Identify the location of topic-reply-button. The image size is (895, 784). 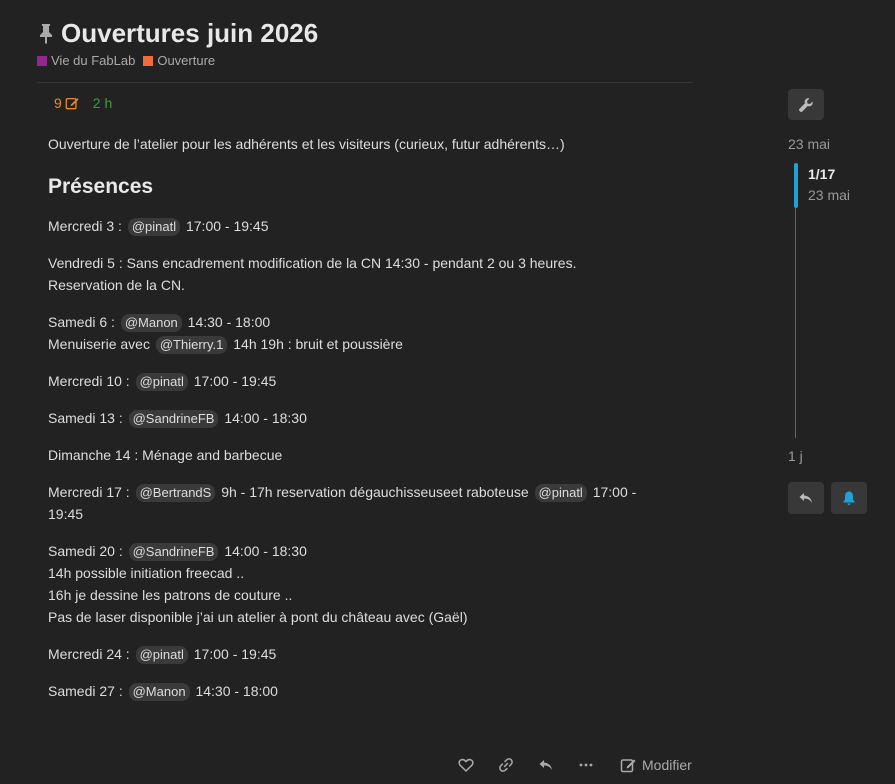
(806, 498).